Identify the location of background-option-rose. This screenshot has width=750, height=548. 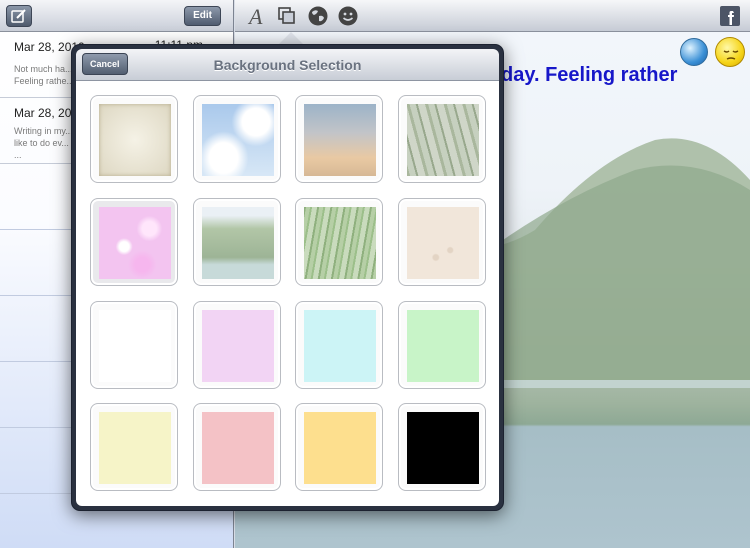
(237, 447).